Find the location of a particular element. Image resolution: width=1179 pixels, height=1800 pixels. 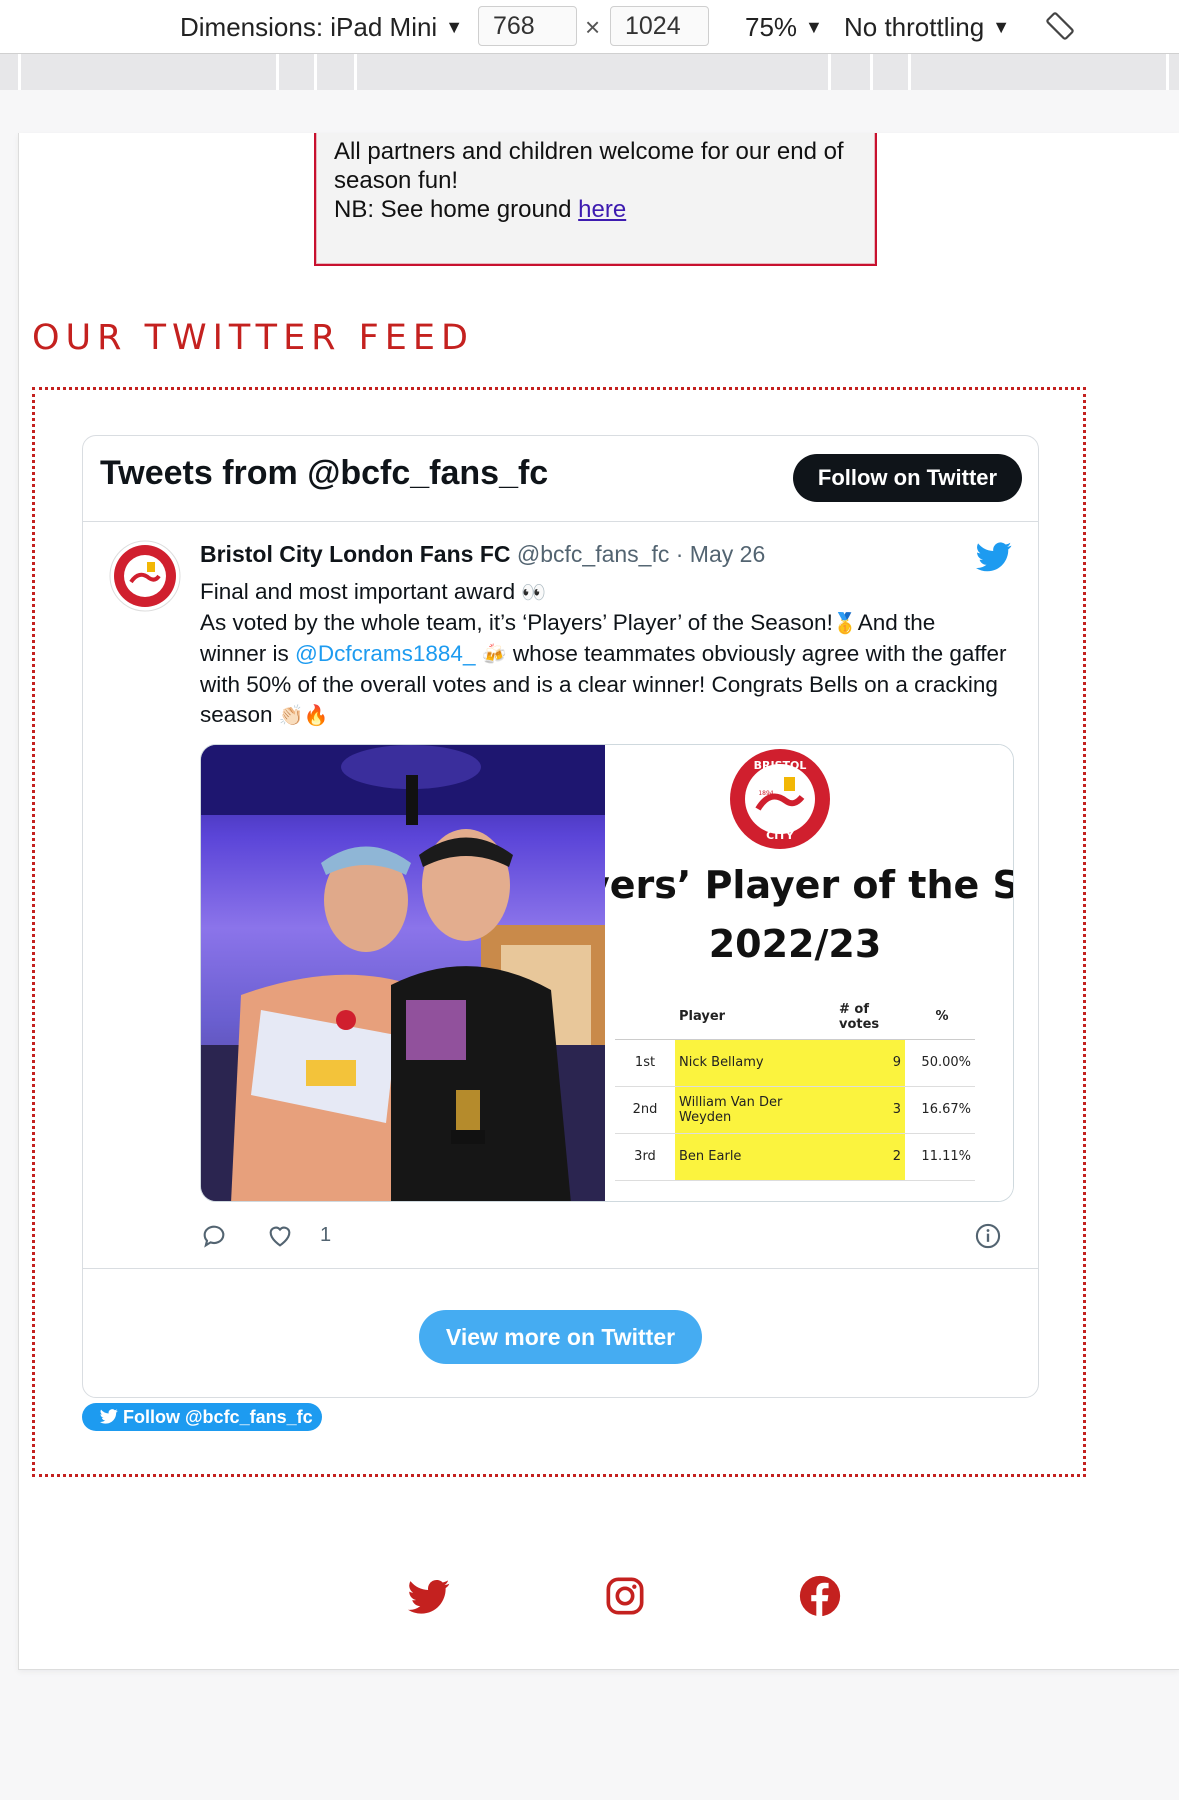

table-row: 3rd Ben Earle 2 11.11% is located at coordinates (795, 1157).